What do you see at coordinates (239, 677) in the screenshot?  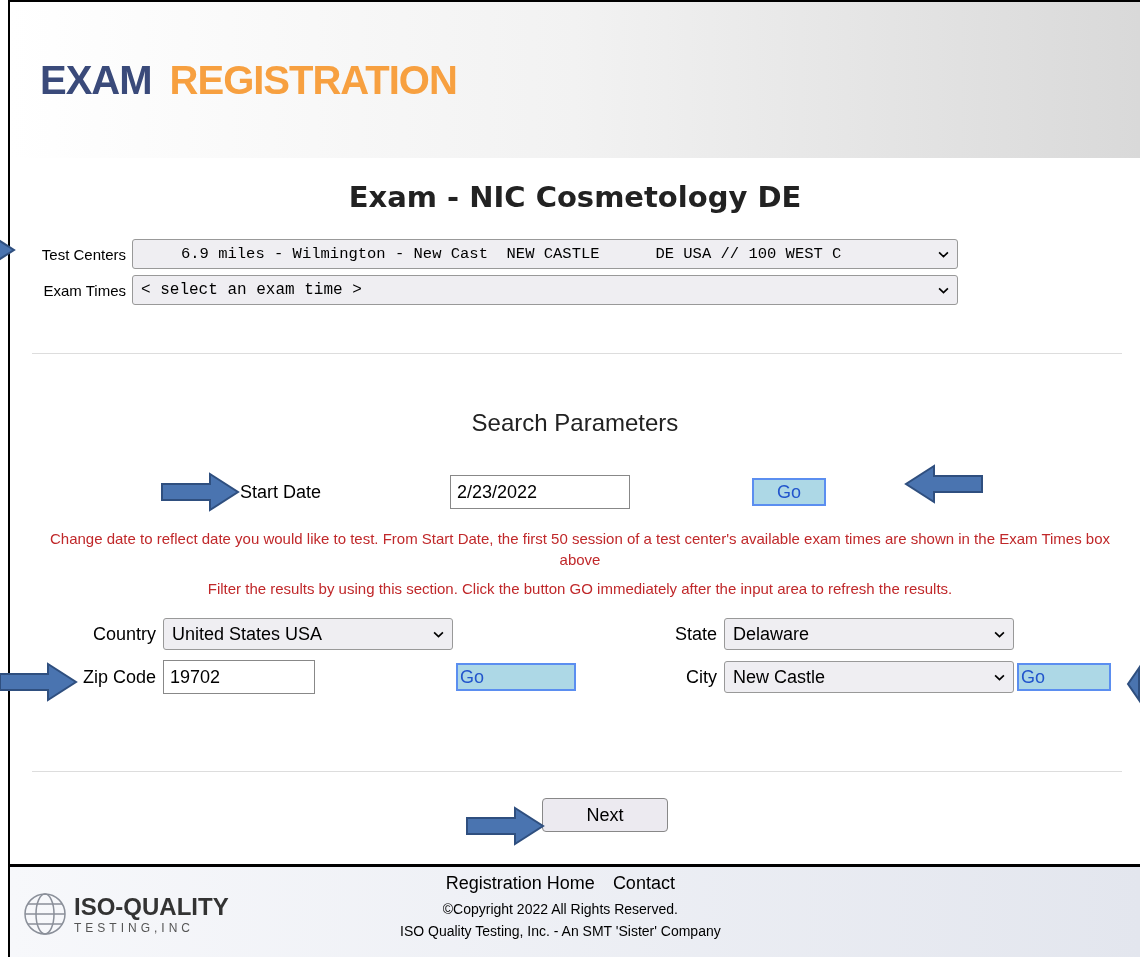 I see `zip-code-field: 19702` at bounding box center [239, 677].